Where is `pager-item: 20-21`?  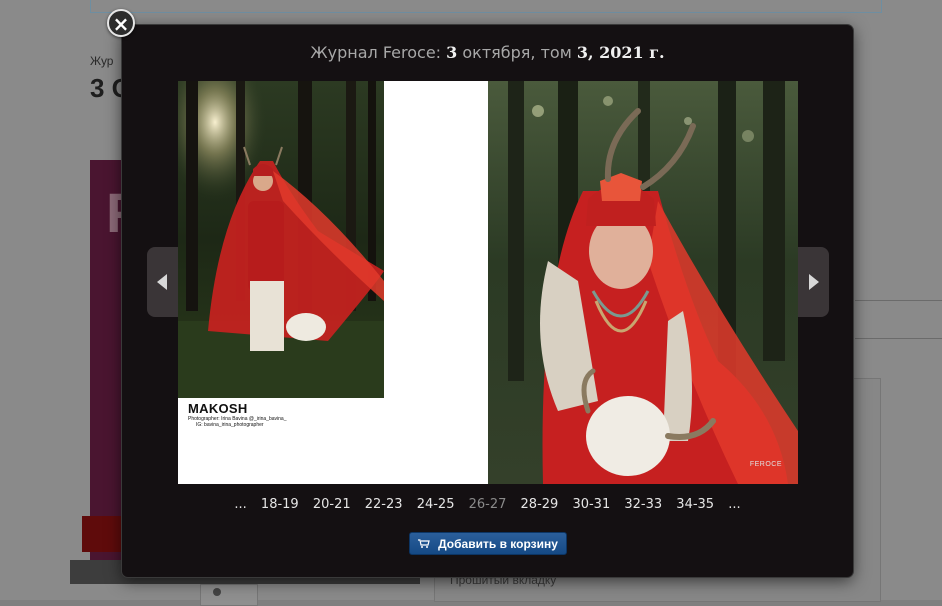
pager-item: 20-21 is located at coordinates (332, 504).